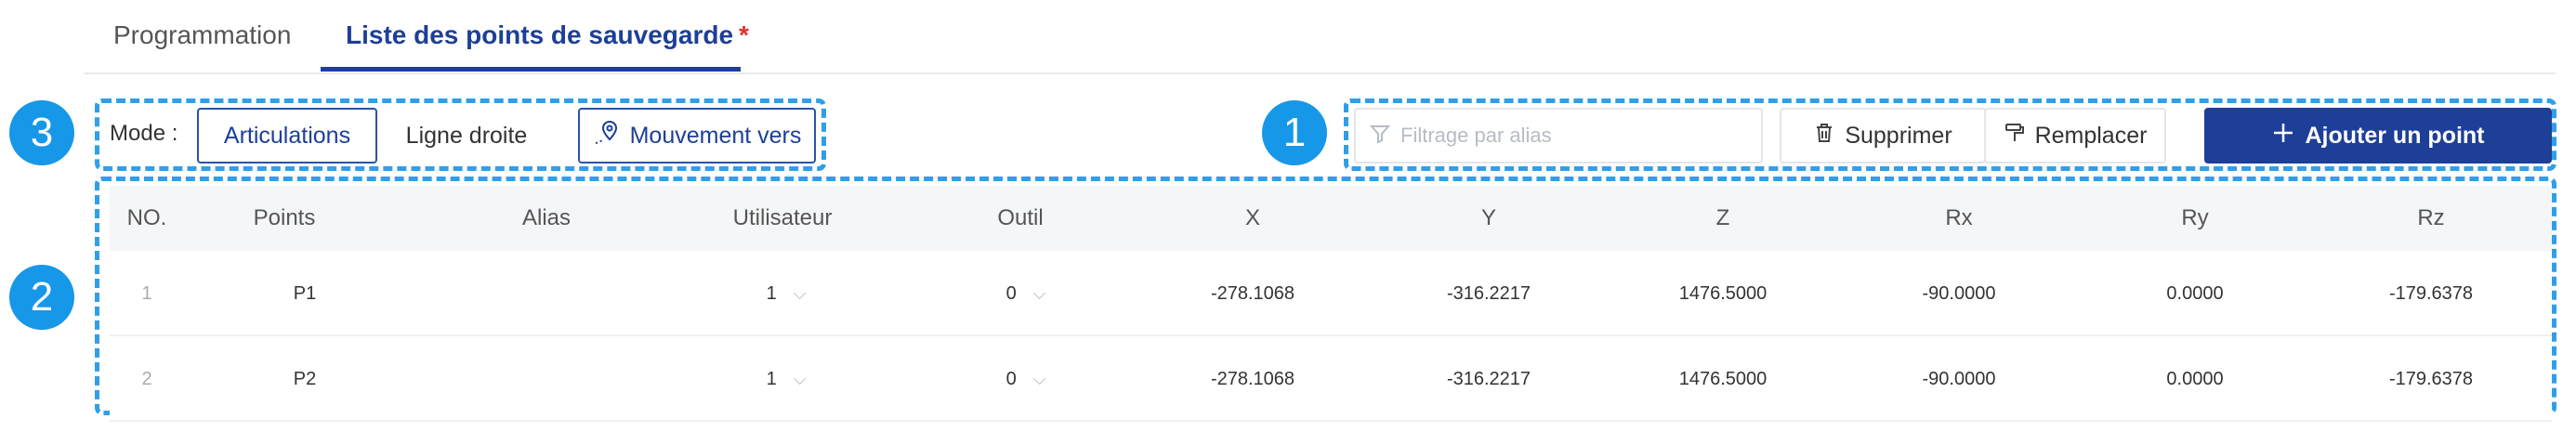 This screenshot has height=432, width=2576. What do you see at coordinates (287, 136) in the screenshot?
I see `mode-articulations-button: Articulations` at bounding box center [287, 136].